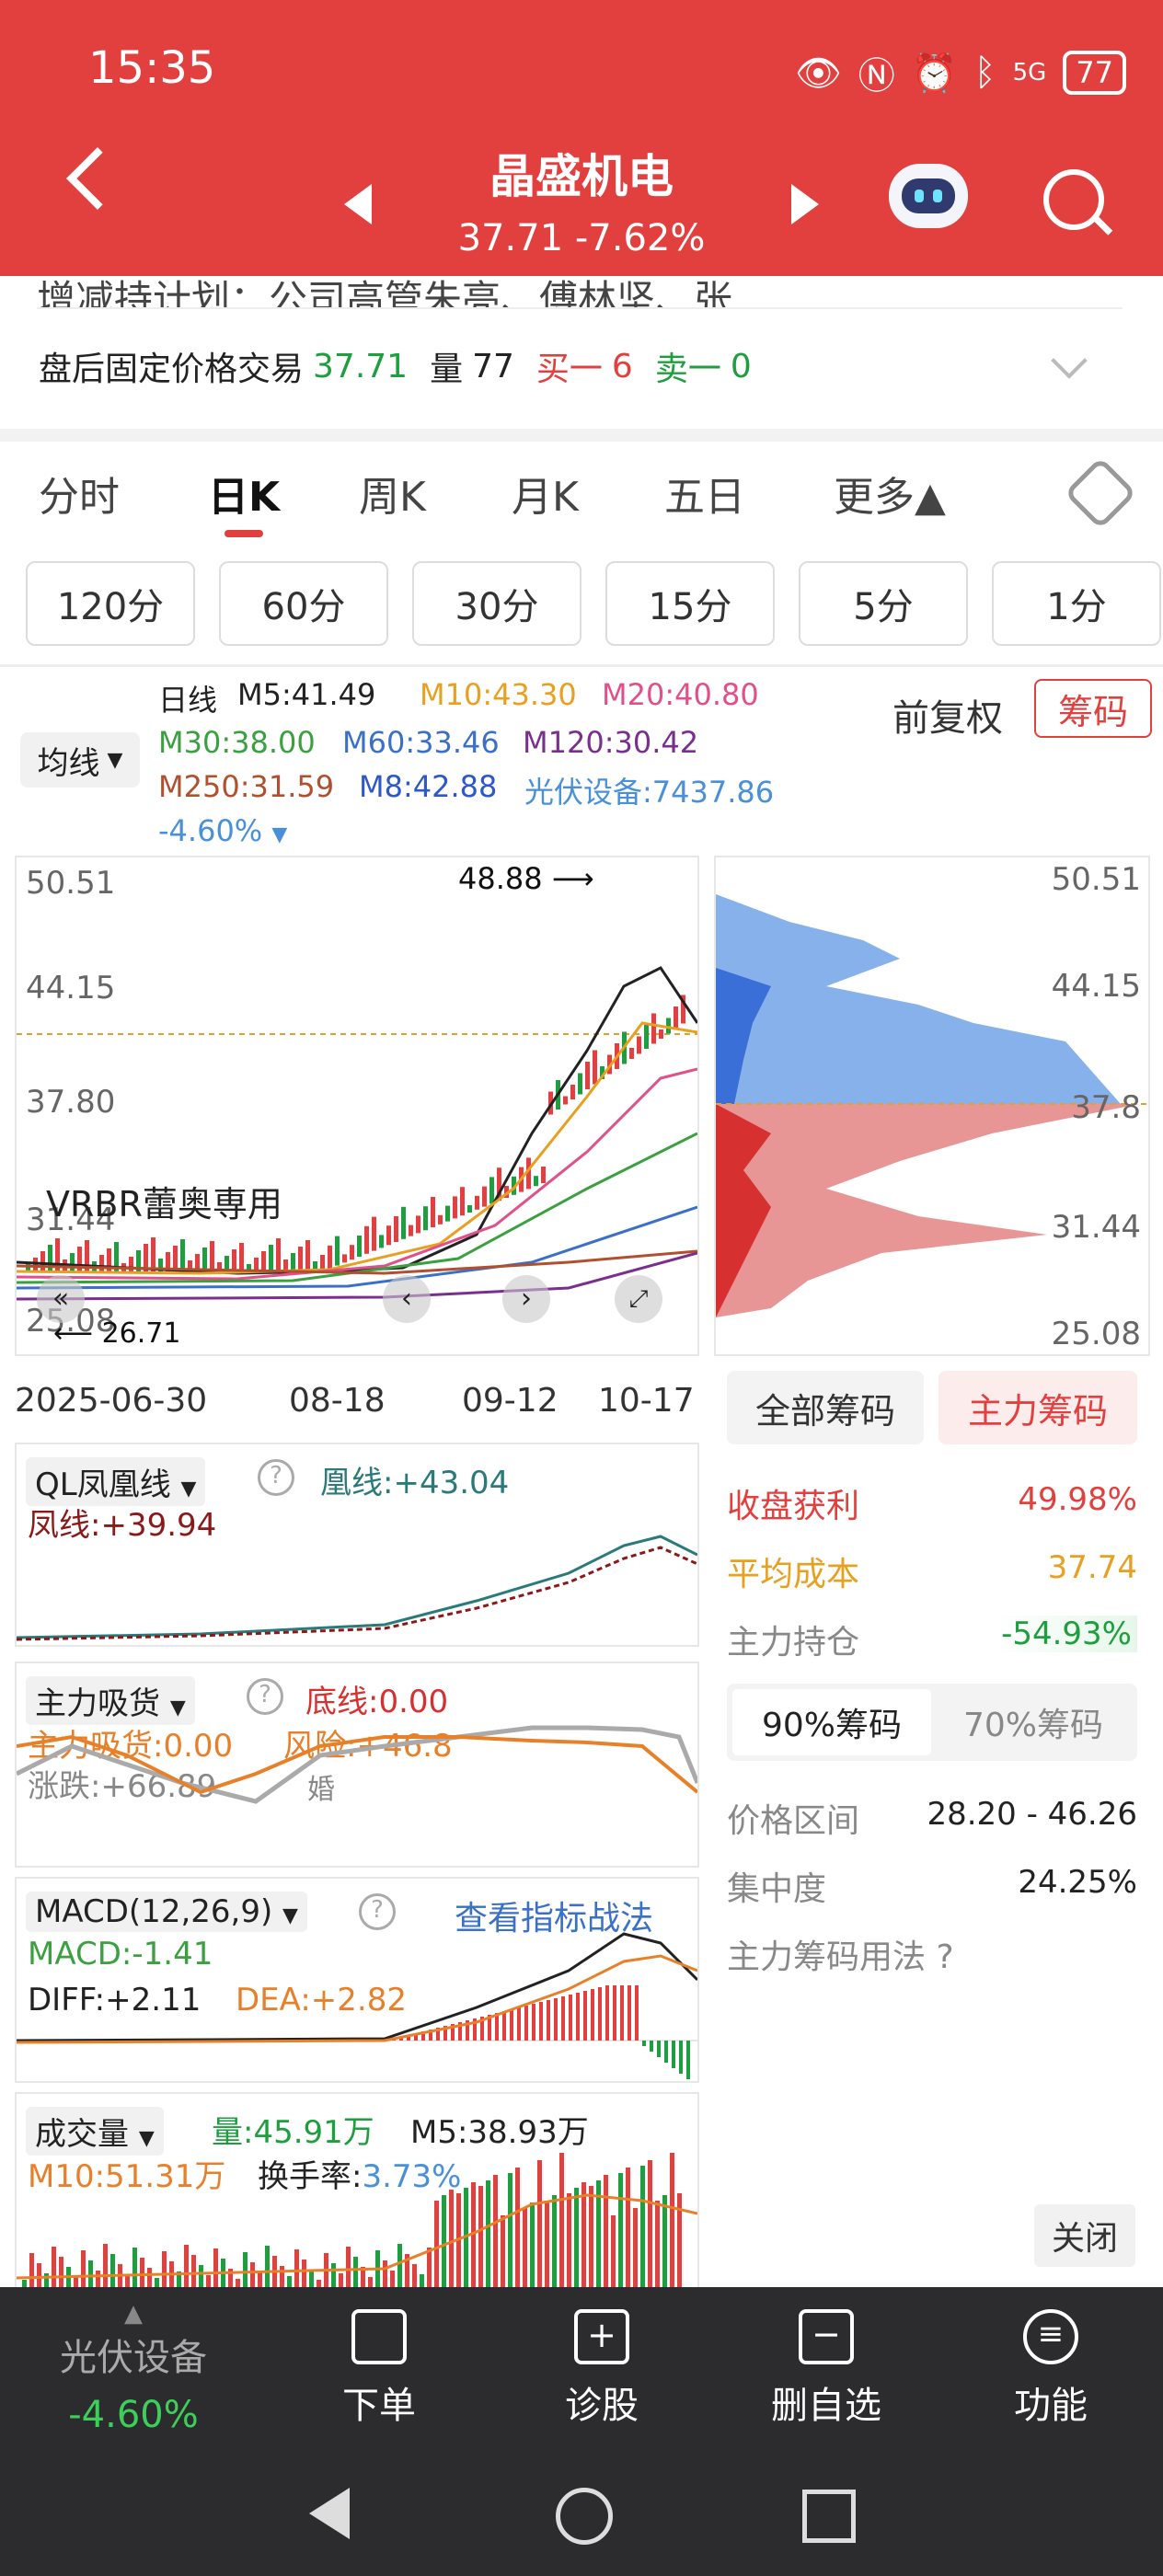 Image resolution: width=1163 pixels, height=2576 pixels. What do you see at coordinates (1077, 603) in the screenshot?
I see `btn-1min: 1分` at bounding box center [1077, 603].